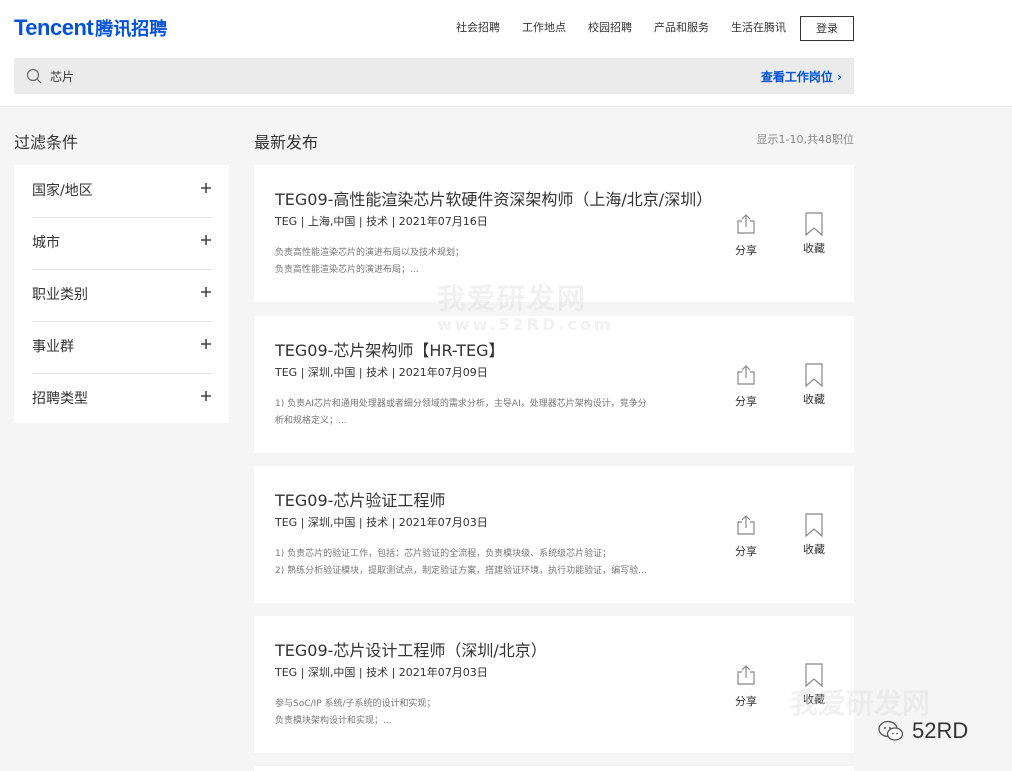 This screenshot has width=1012, height=771. I want to click on wechat-brand-mark: 52RD, so click(923, 731).